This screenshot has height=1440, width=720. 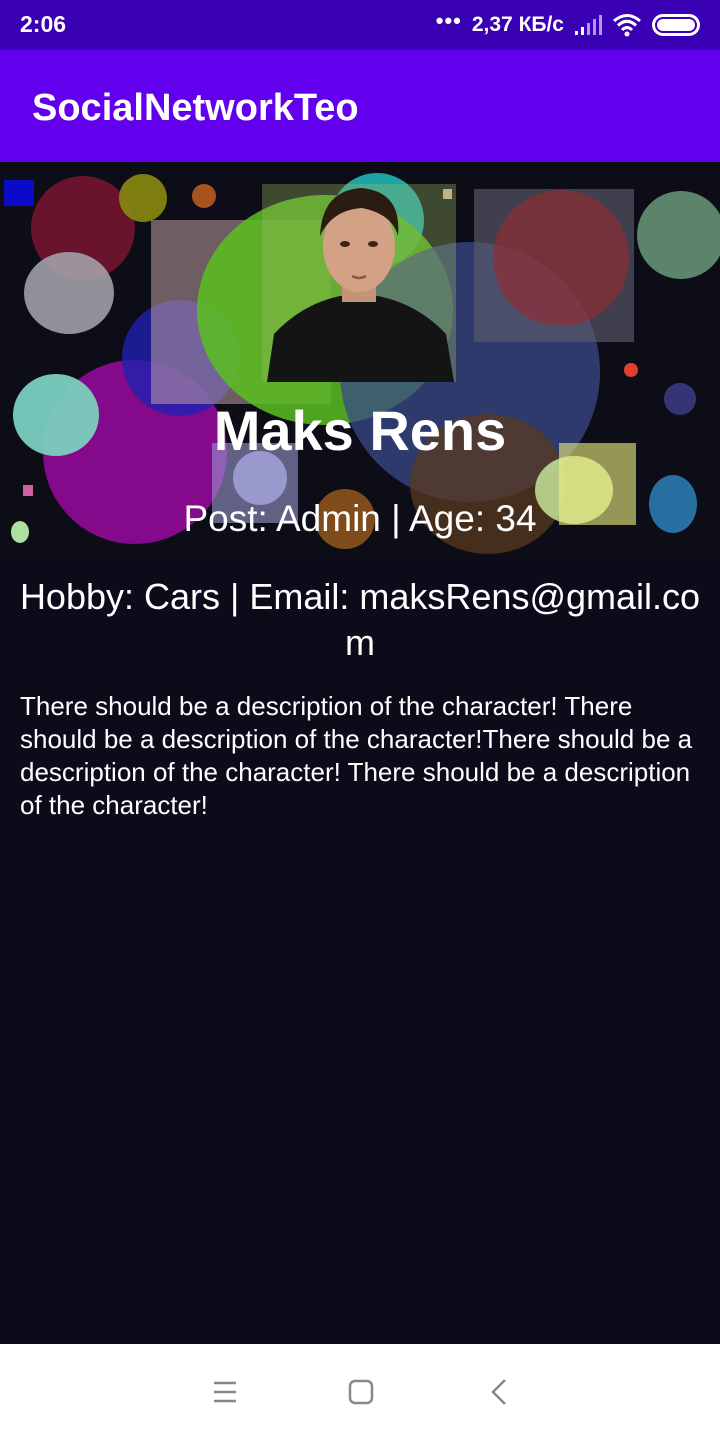 I want to click on home-icon, so click(x=361, y=1392).